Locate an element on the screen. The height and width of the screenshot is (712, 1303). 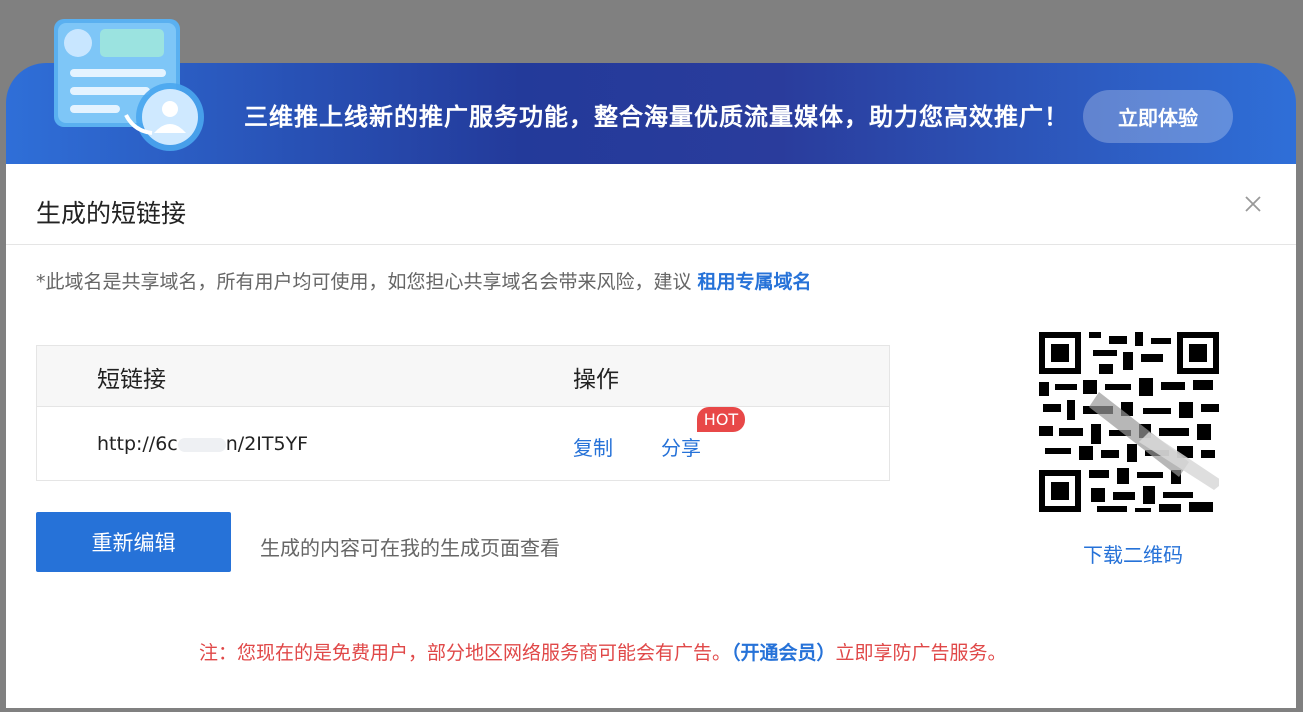
short-link-table: 短链接 操作 http://6c n/2IT5YF 复制 分享 HOT is located at coordinates (463, 413).